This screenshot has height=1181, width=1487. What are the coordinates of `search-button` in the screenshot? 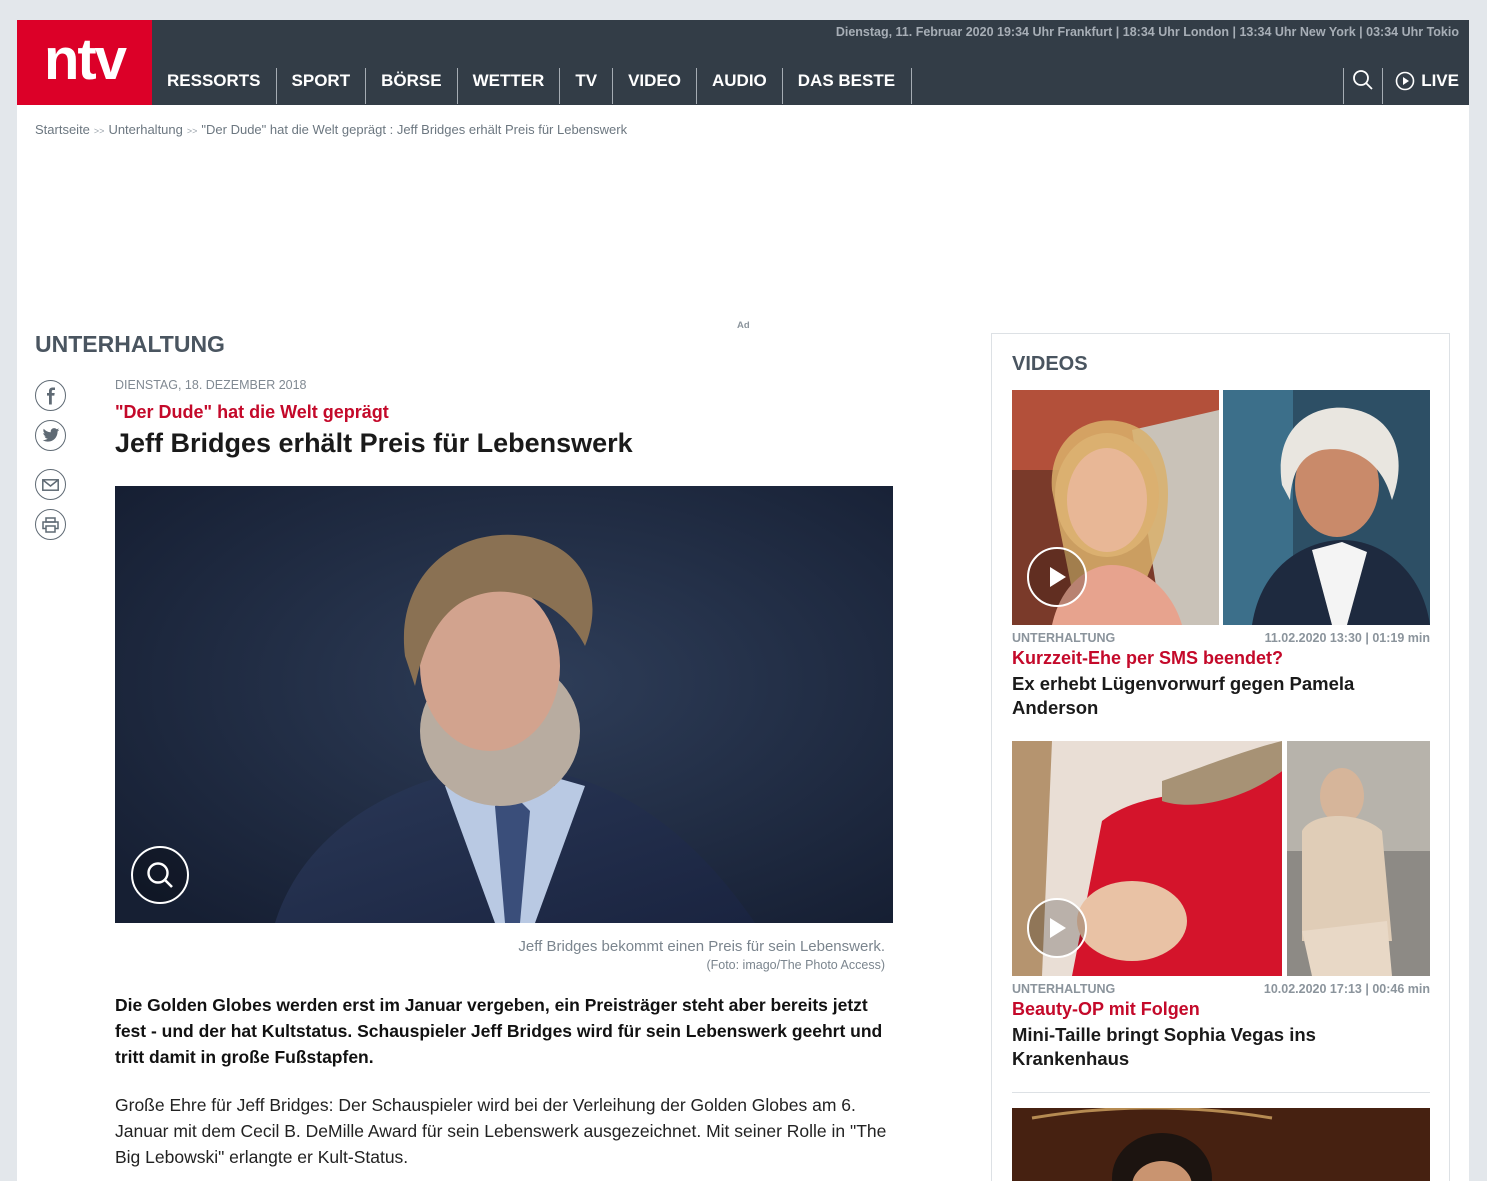 It's located at (1363, 86).